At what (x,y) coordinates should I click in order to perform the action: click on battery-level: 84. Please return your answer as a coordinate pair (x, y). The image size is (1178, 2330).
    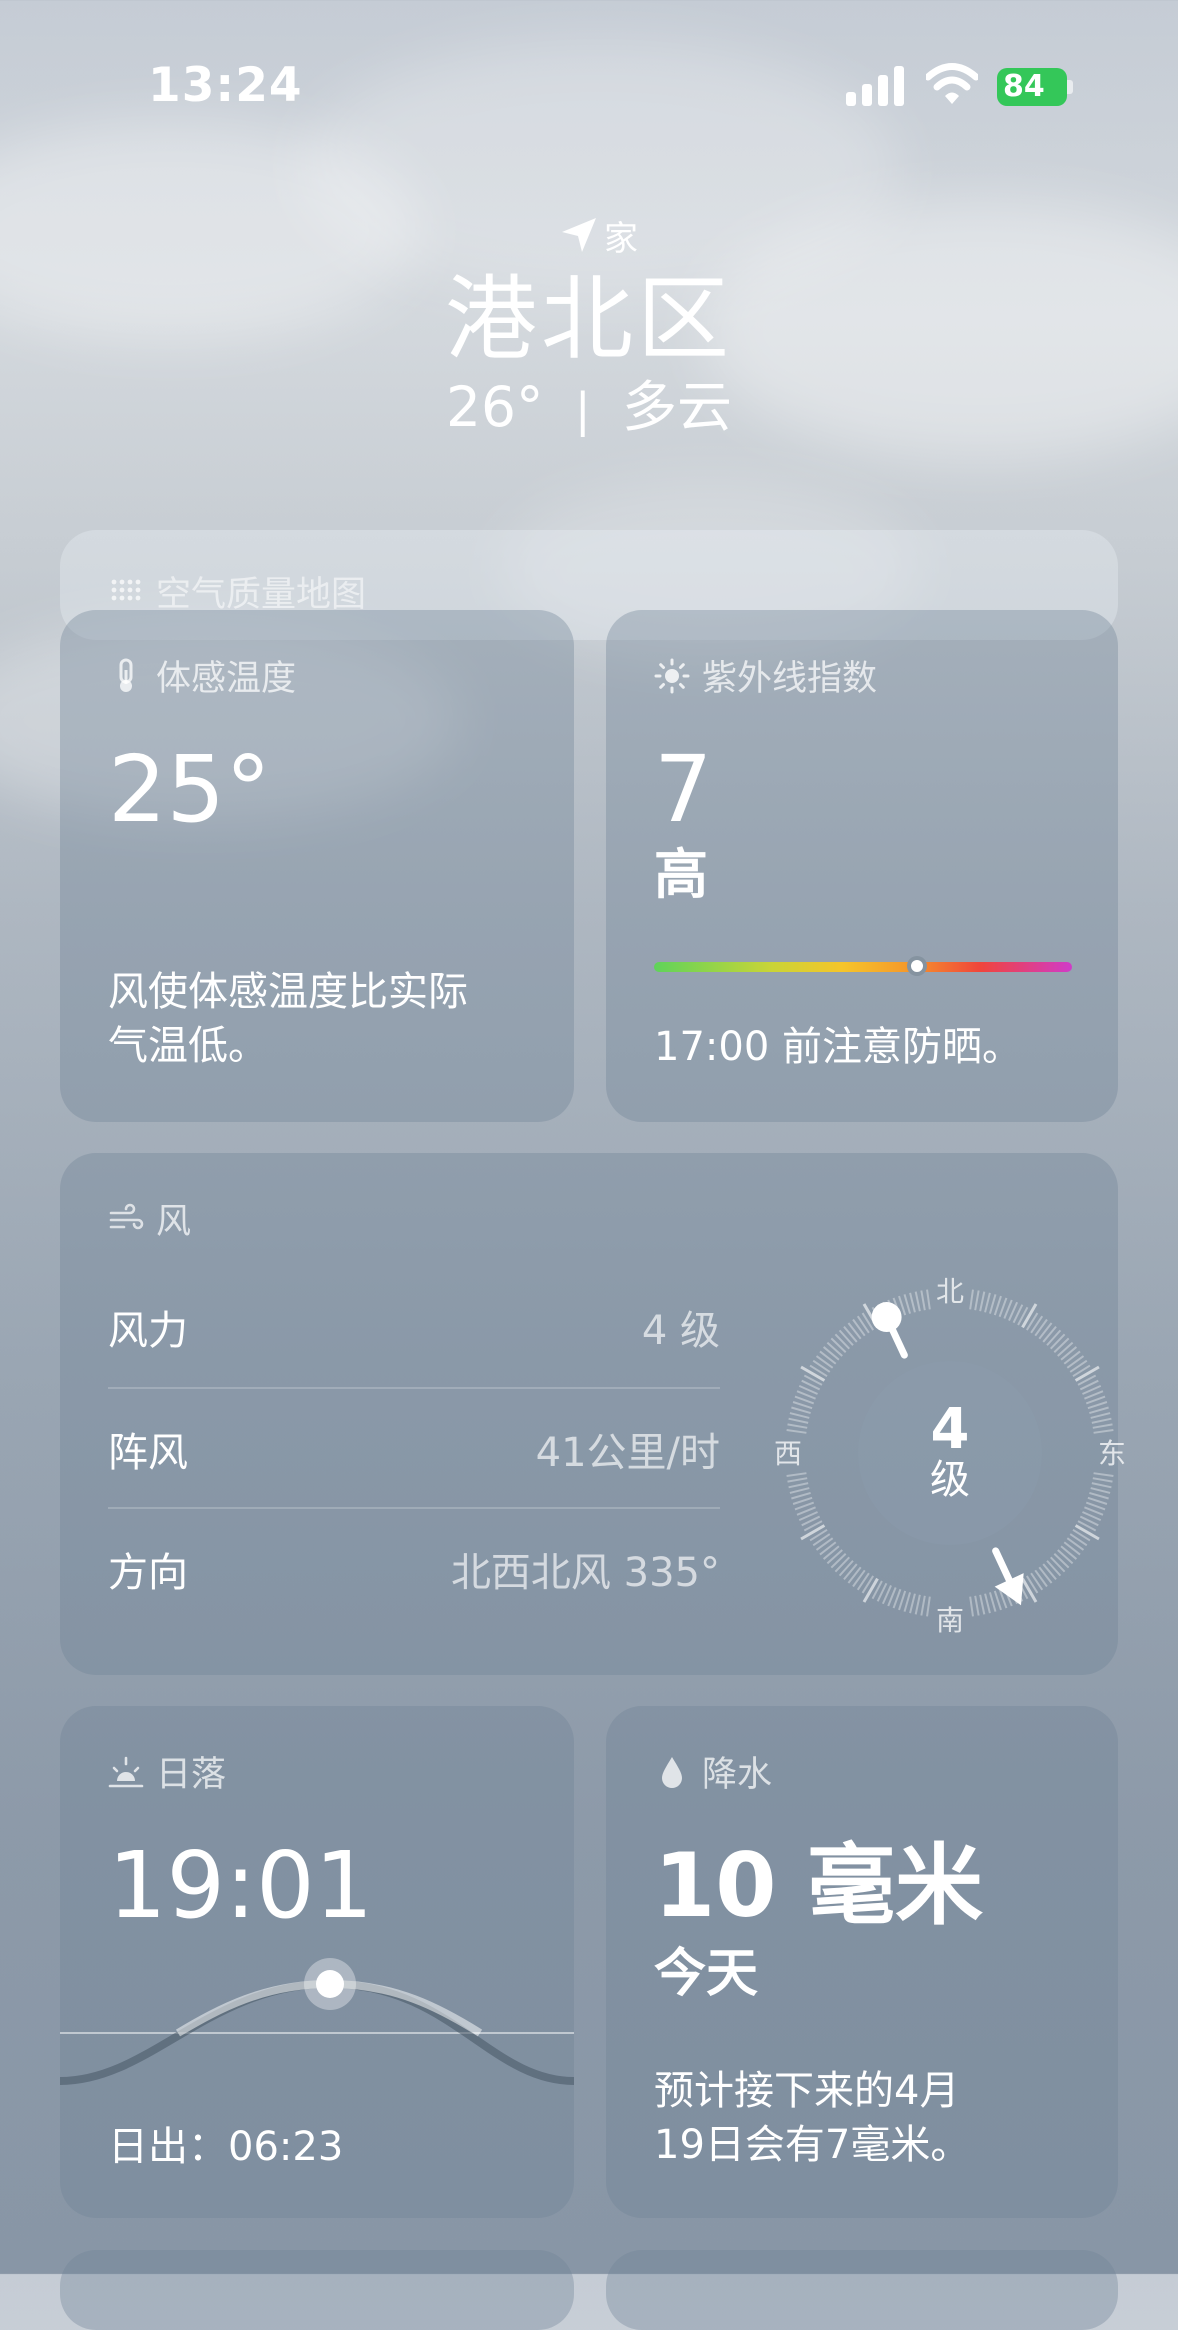
    Looking at the image, I should click on (1024, 86).